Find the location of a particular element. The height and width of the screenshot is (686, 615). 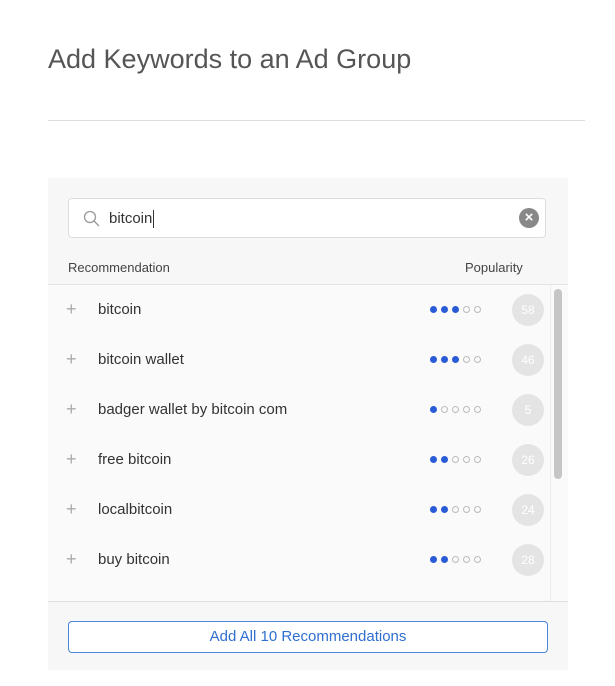

search-value: bitcoin is located at coordinates (132, 219).